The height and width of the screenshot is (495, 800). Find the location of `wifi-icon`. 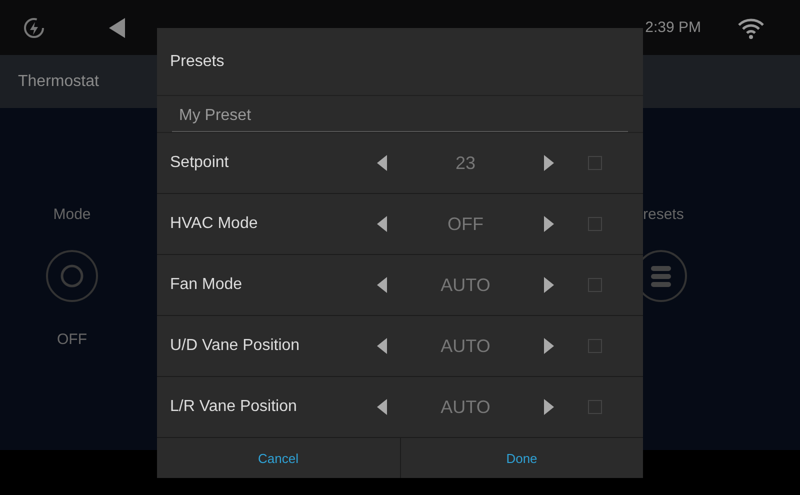

wifi-icon is located at coordinates (751, 27).